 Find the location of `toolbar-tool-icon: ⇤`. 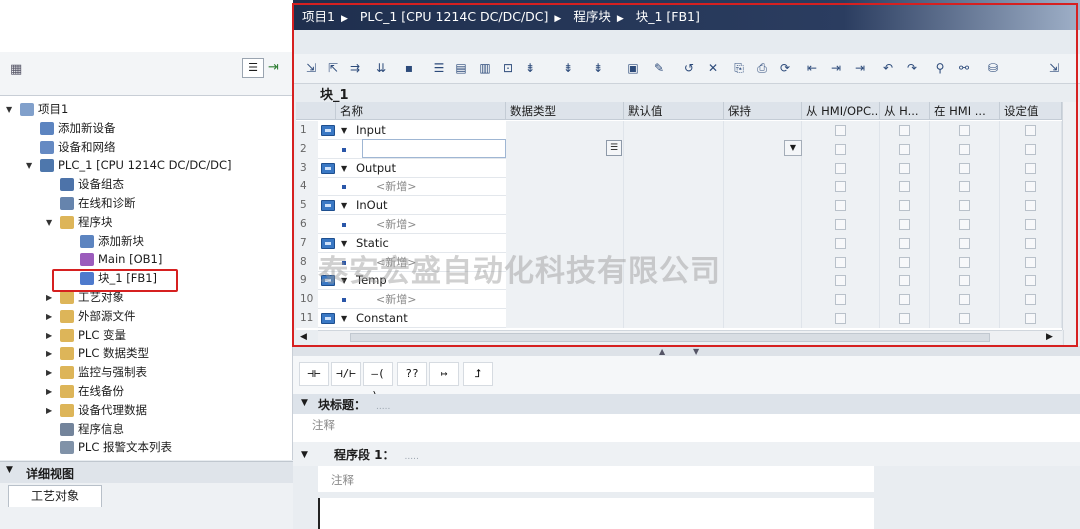

toolbar-tool-icon: ⇤ is located at coordinates (812, 68).